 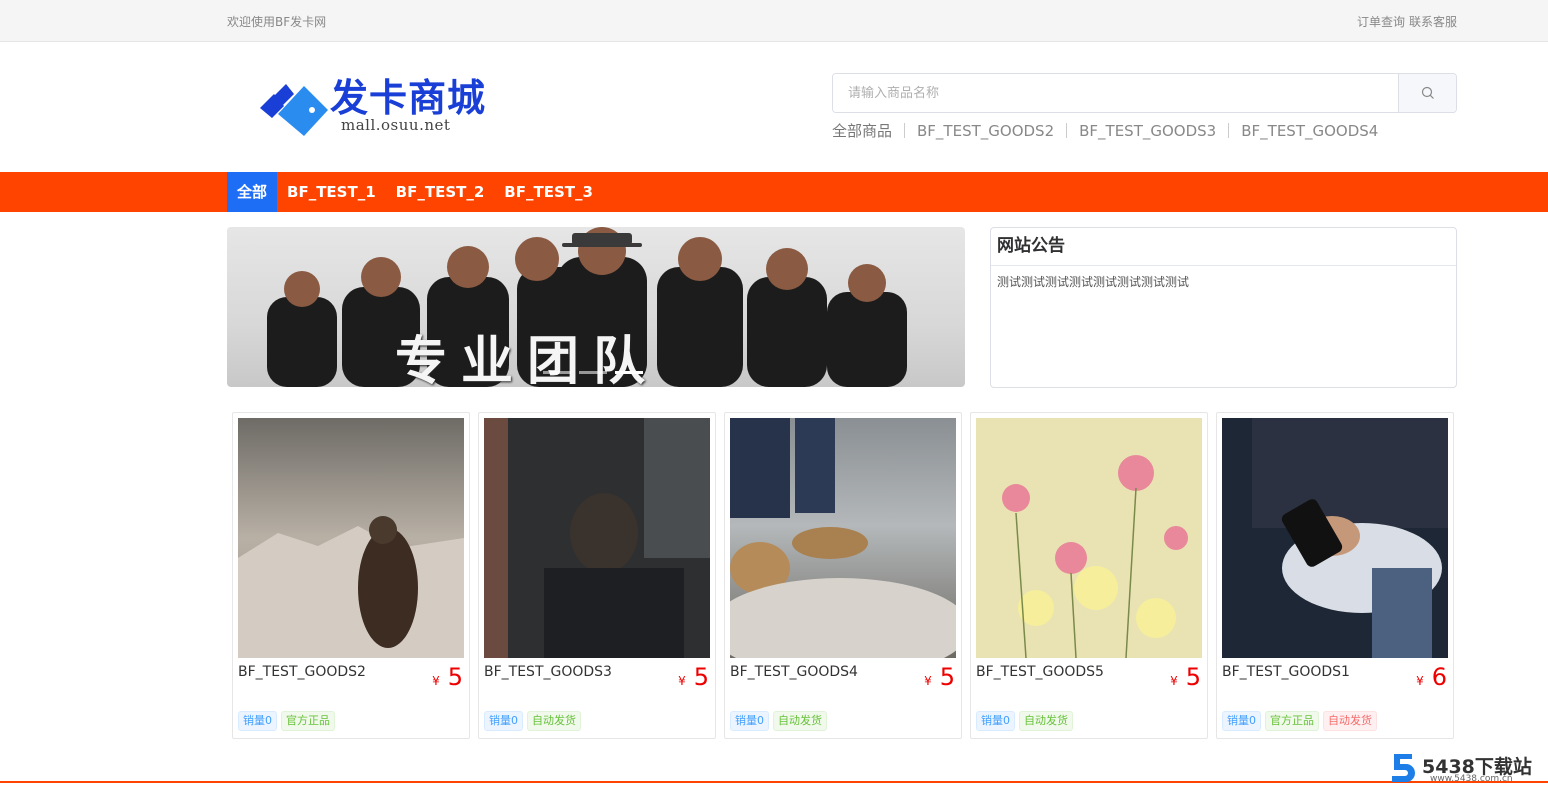 I want to click on price-value: 6, so click(x=1439, y=677).